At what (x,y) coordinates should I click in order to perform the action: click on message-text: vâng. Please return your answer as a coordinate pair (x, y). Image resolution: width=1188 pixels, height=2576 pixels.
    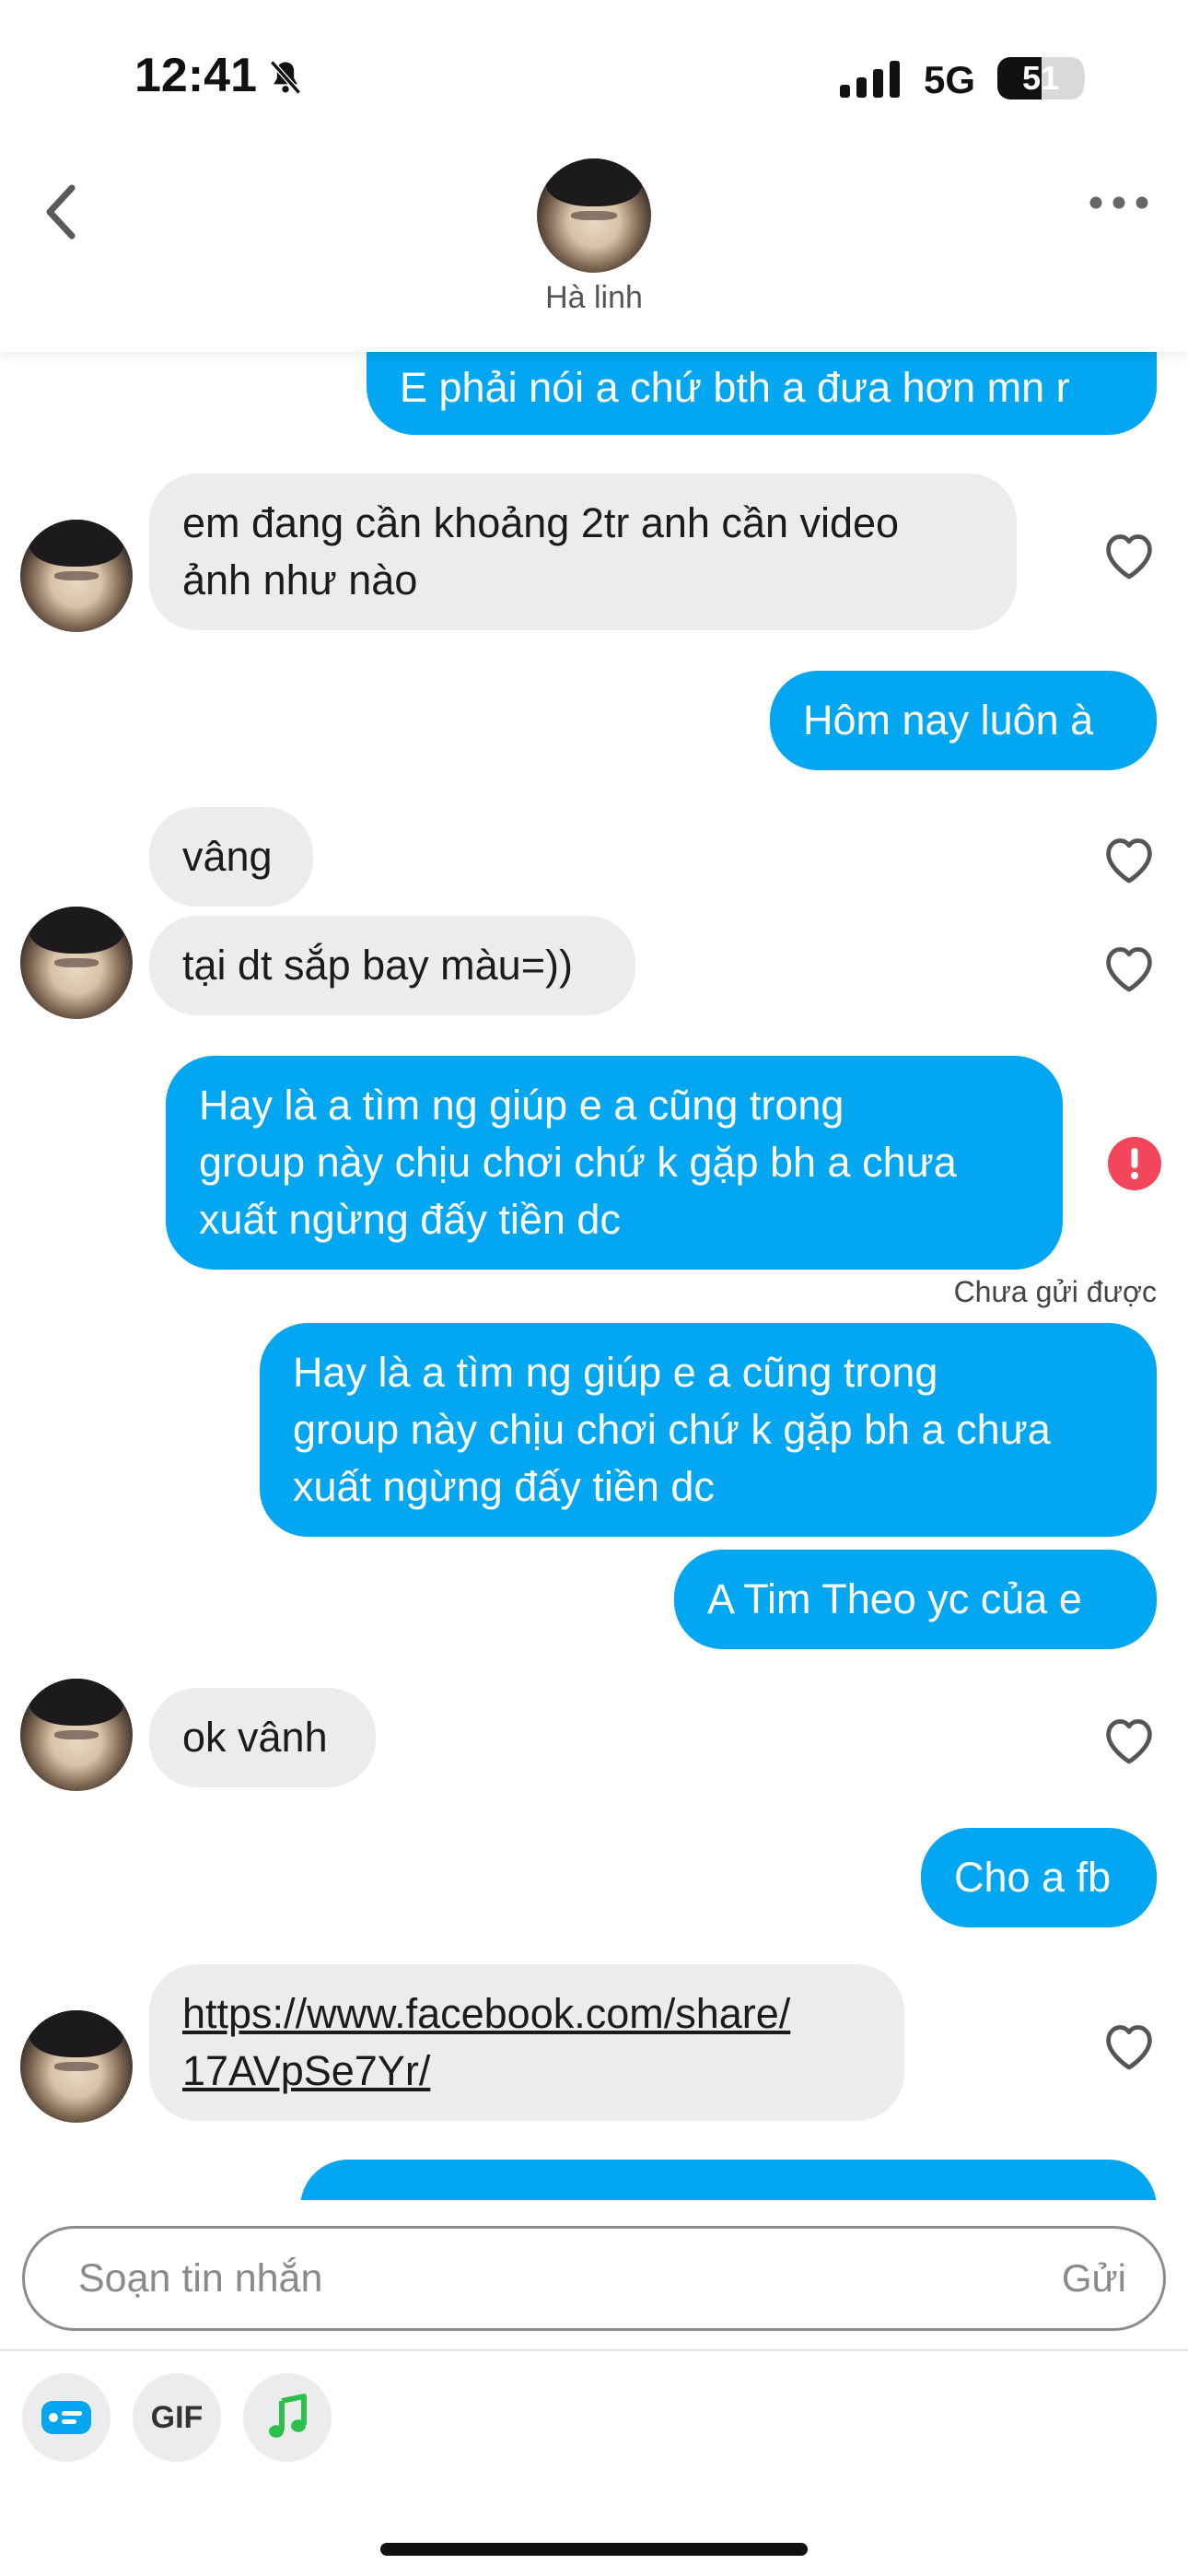
    Looking at the image, I should click on (227, 856).